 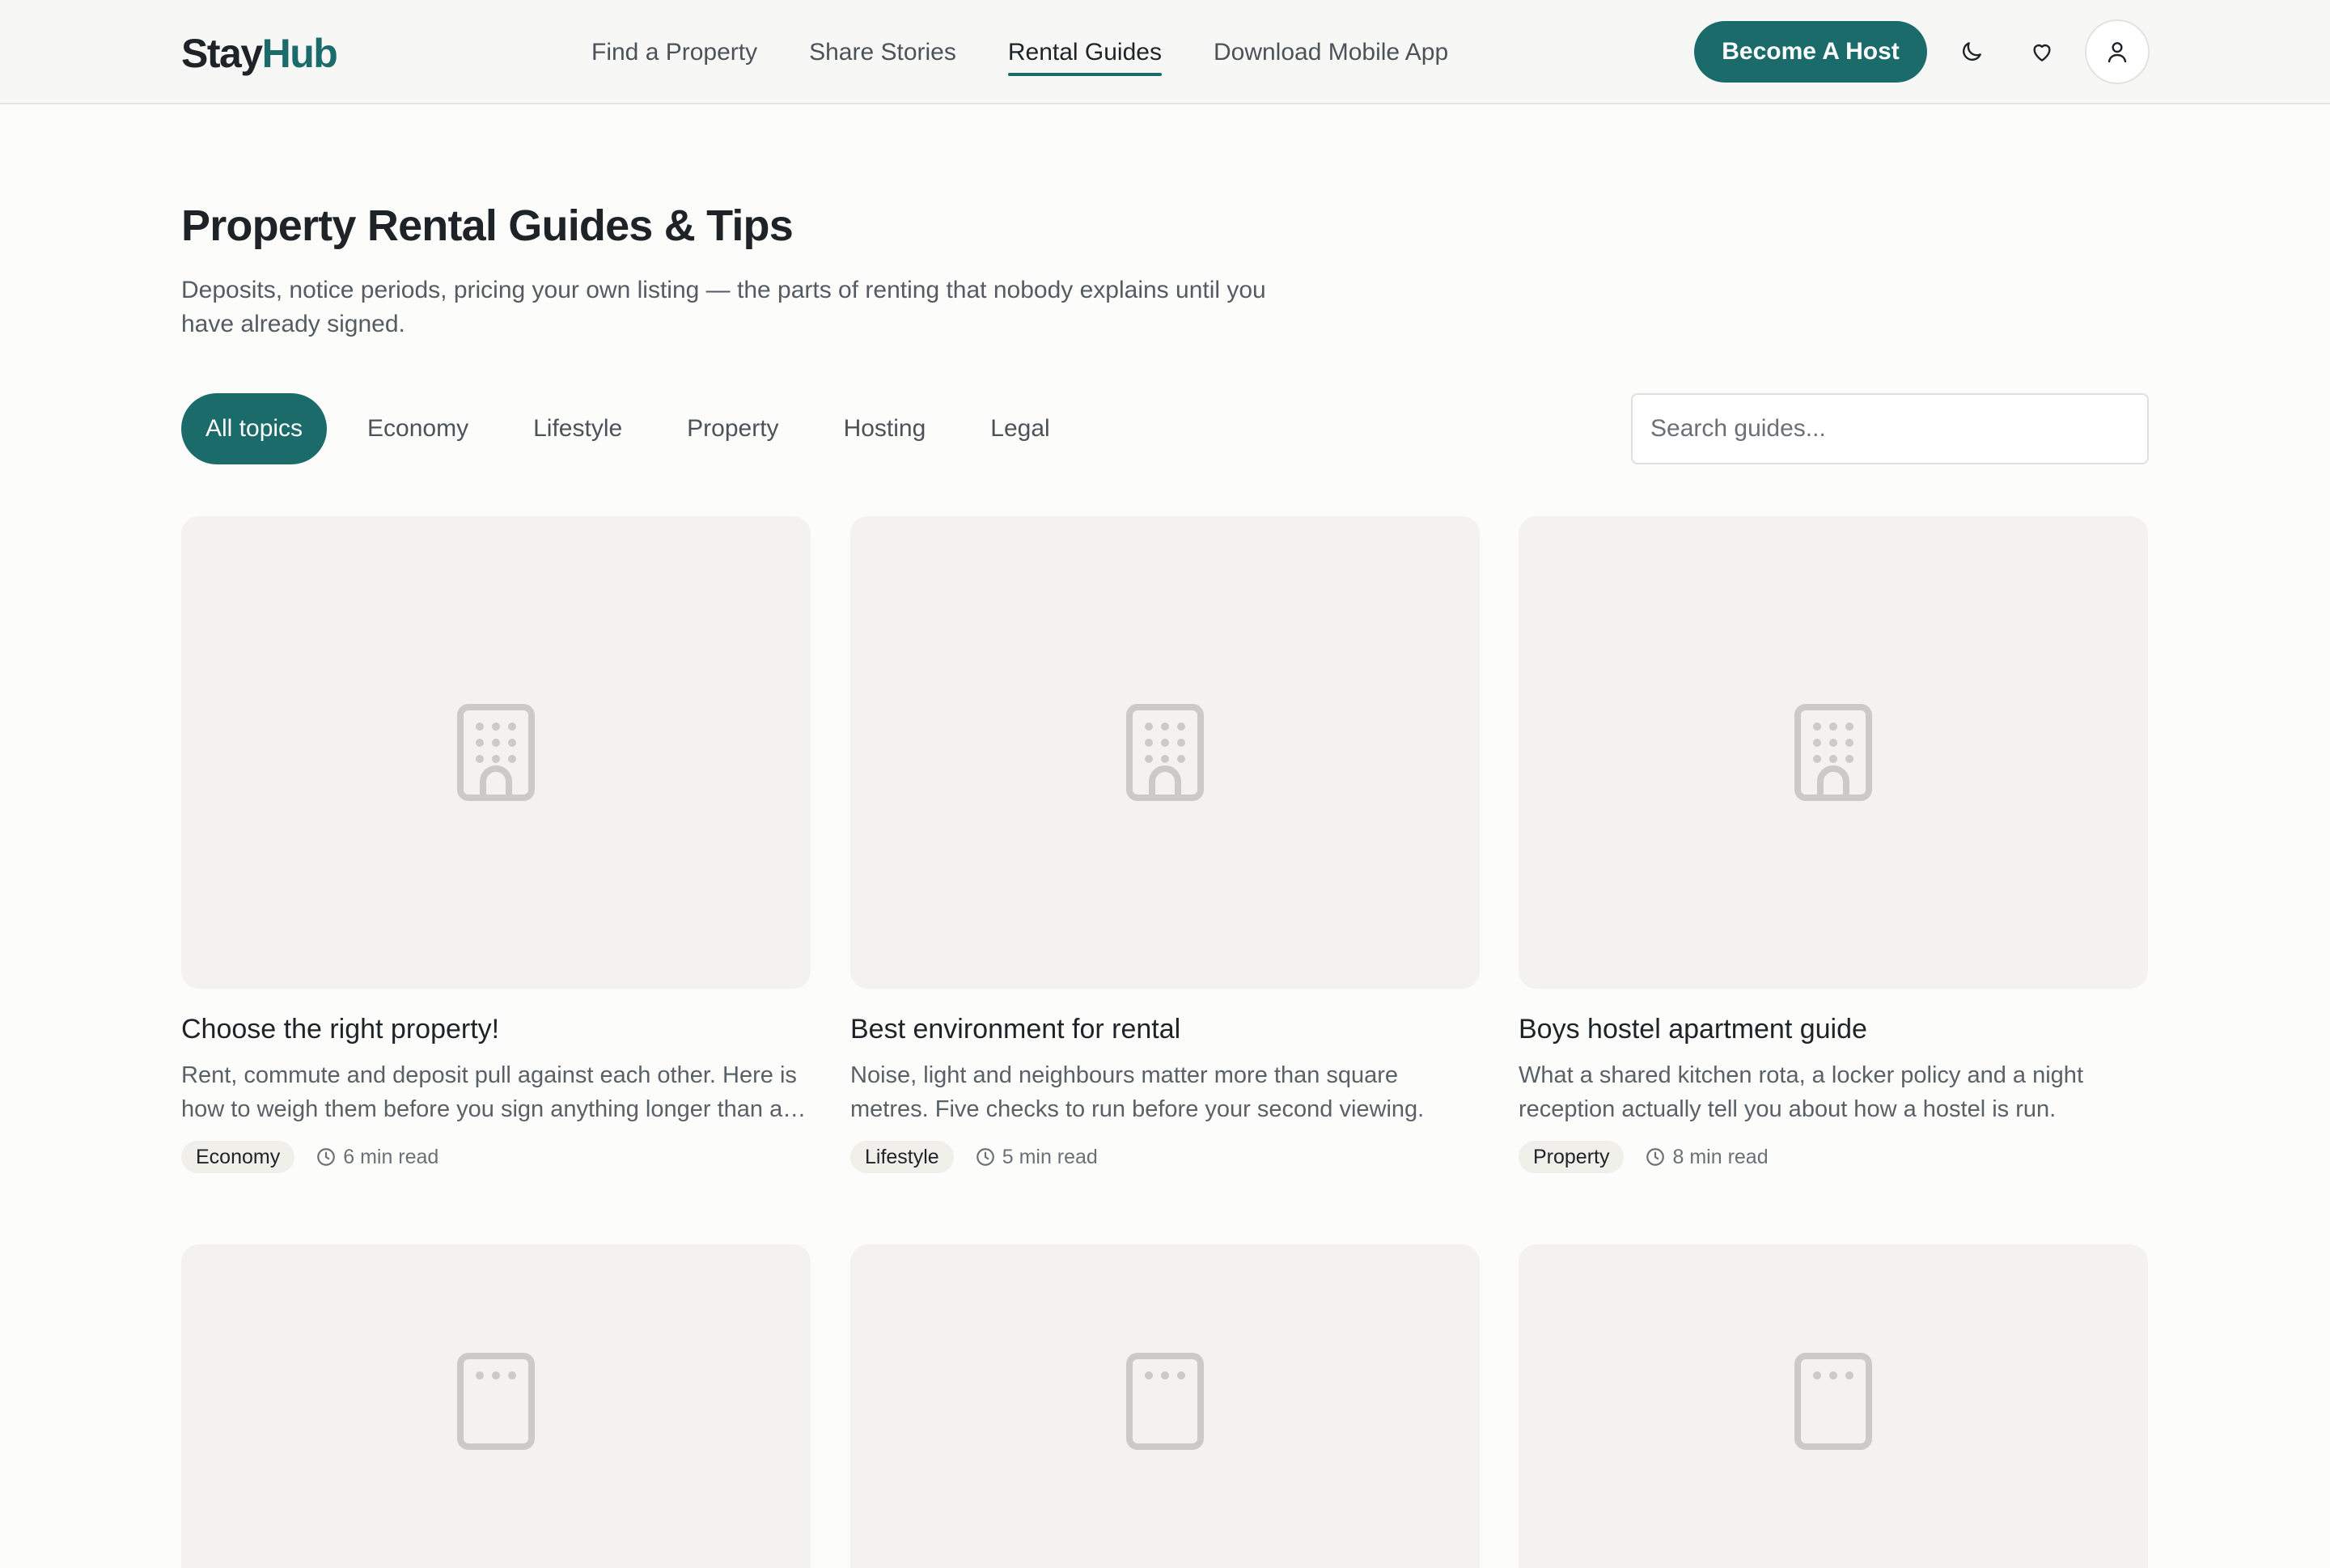 What do you see at coordinates (418, 428) in the screenshot?
I see `filter-economy: Economy` at bounding box center [418, 428].